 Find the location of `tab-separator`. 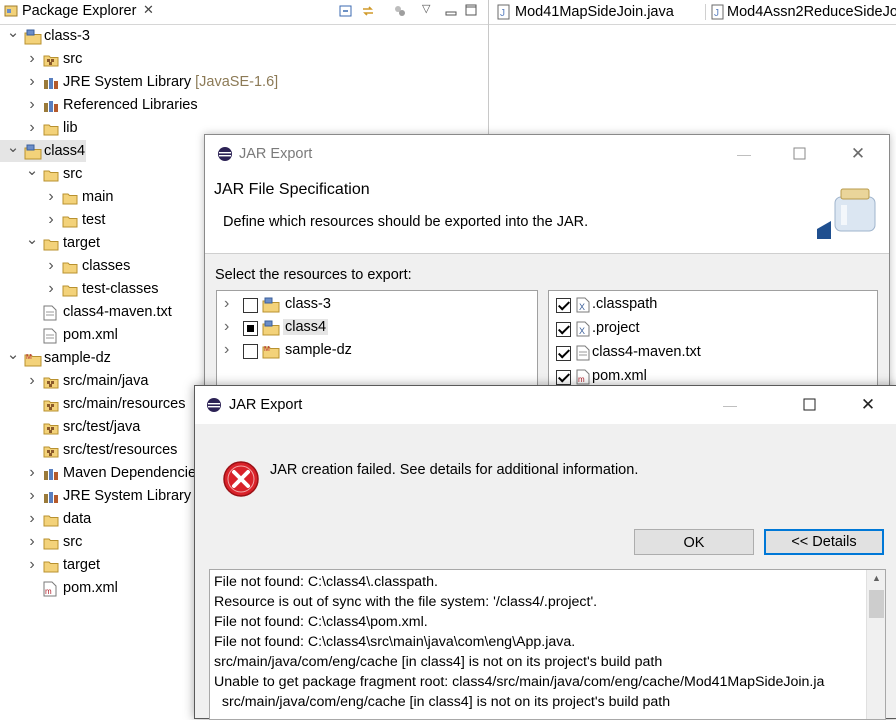

tab-separator is located at coordinates (705, 12).